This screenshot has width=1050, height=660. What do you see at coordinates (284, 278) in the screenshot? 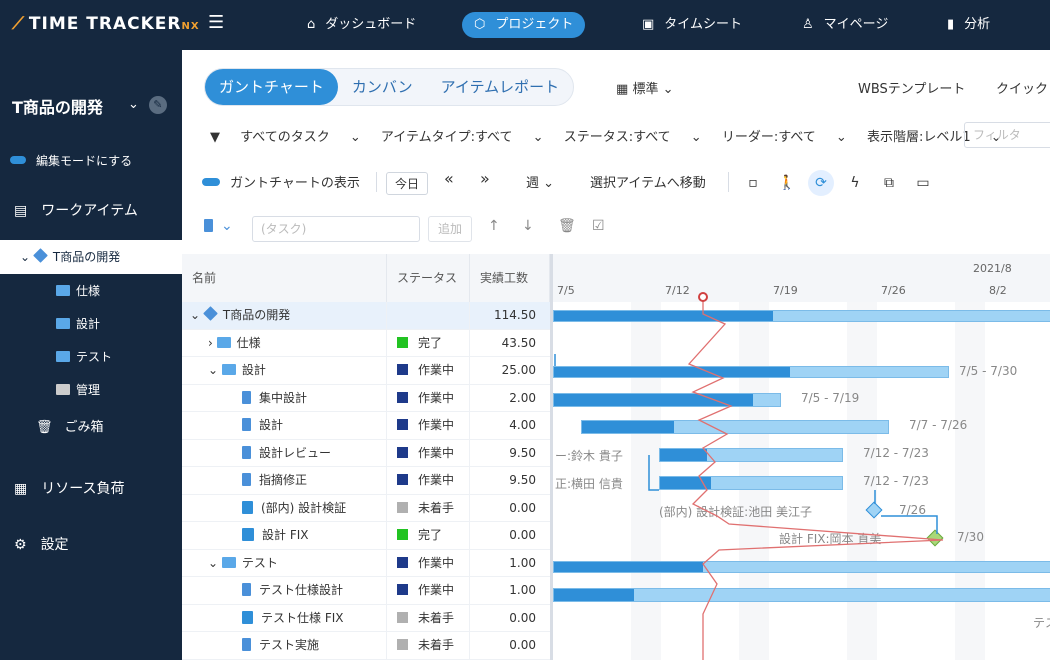
I see `column-header-name: 名前` at bounding box center [284, 278].